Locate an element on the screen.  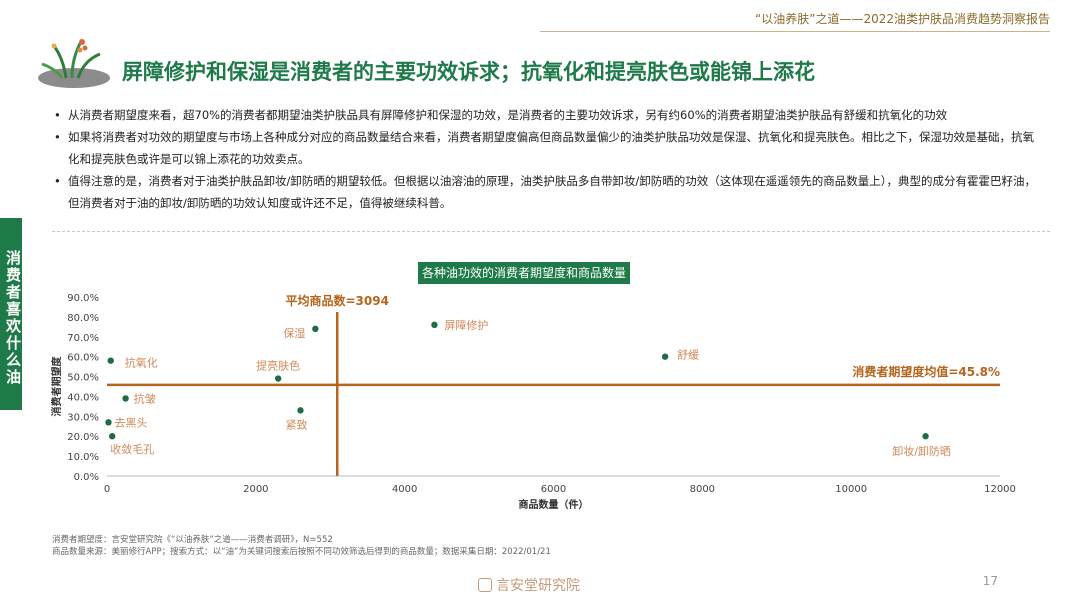
data-point-label: 紧致 is located at coordinates (296, 424).